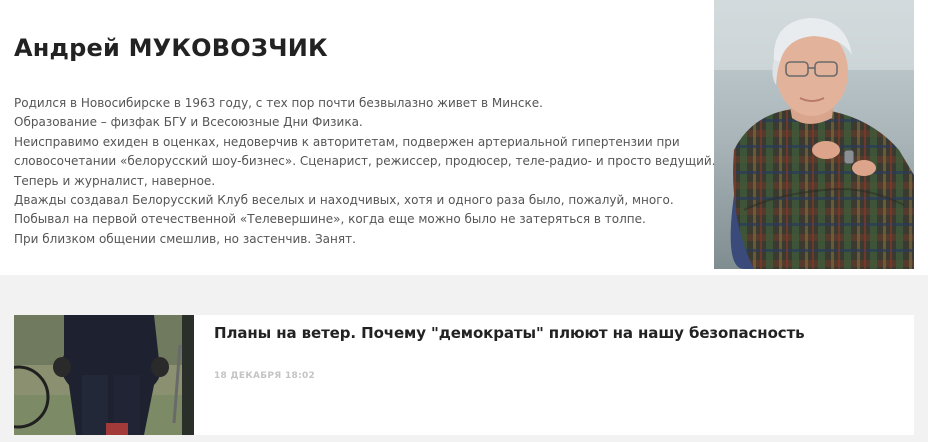  Describe the element at coordinates (265, 376) in the screenshot. I see `article-date: 18 декабря 18:02` at that location.